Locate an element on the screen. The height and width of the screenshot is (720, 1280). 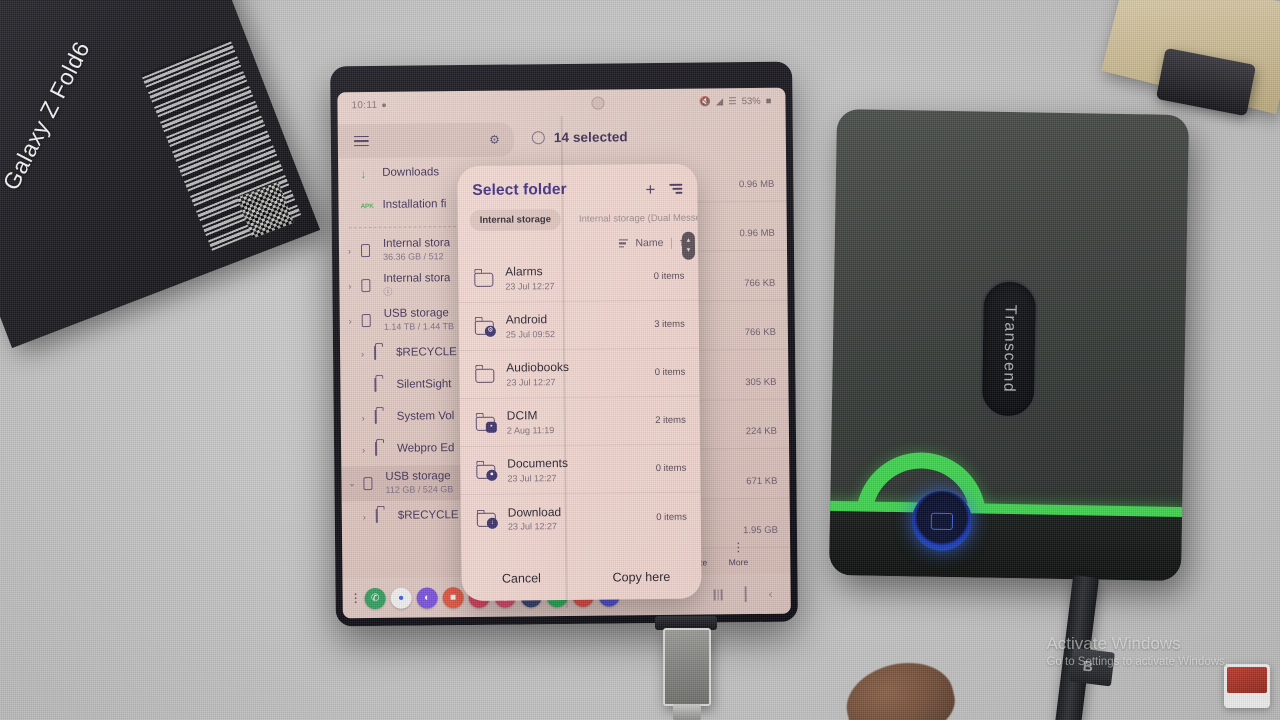
sidebar-item-label: SilentSight is located at coordinates (424, 385).